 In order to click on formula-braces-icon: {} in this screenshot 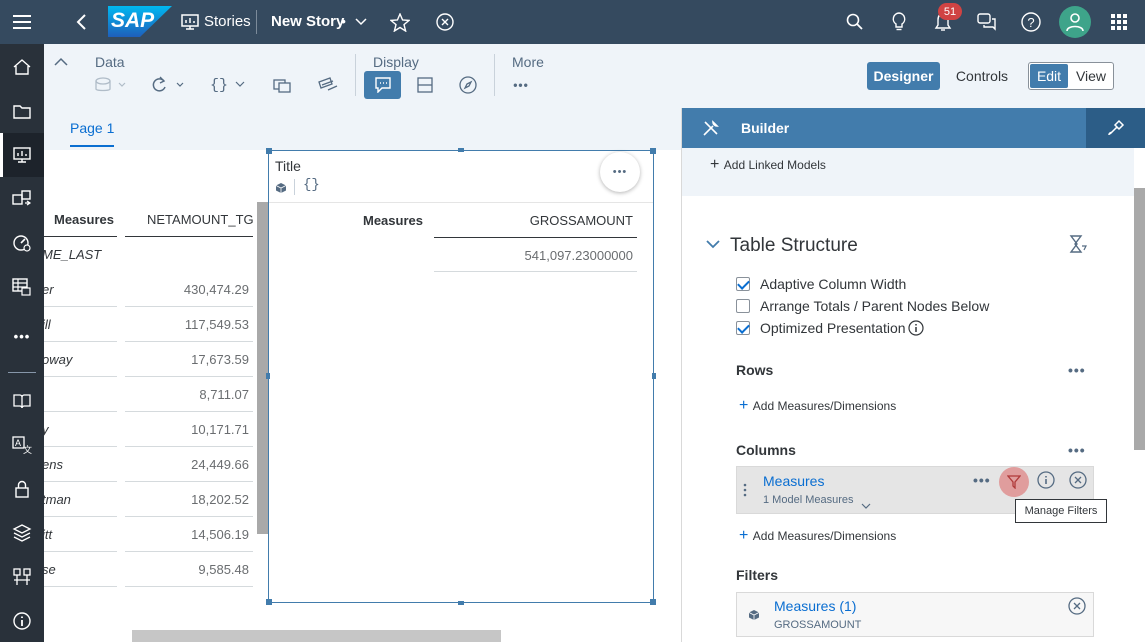, I will do `click(228, 85)`.